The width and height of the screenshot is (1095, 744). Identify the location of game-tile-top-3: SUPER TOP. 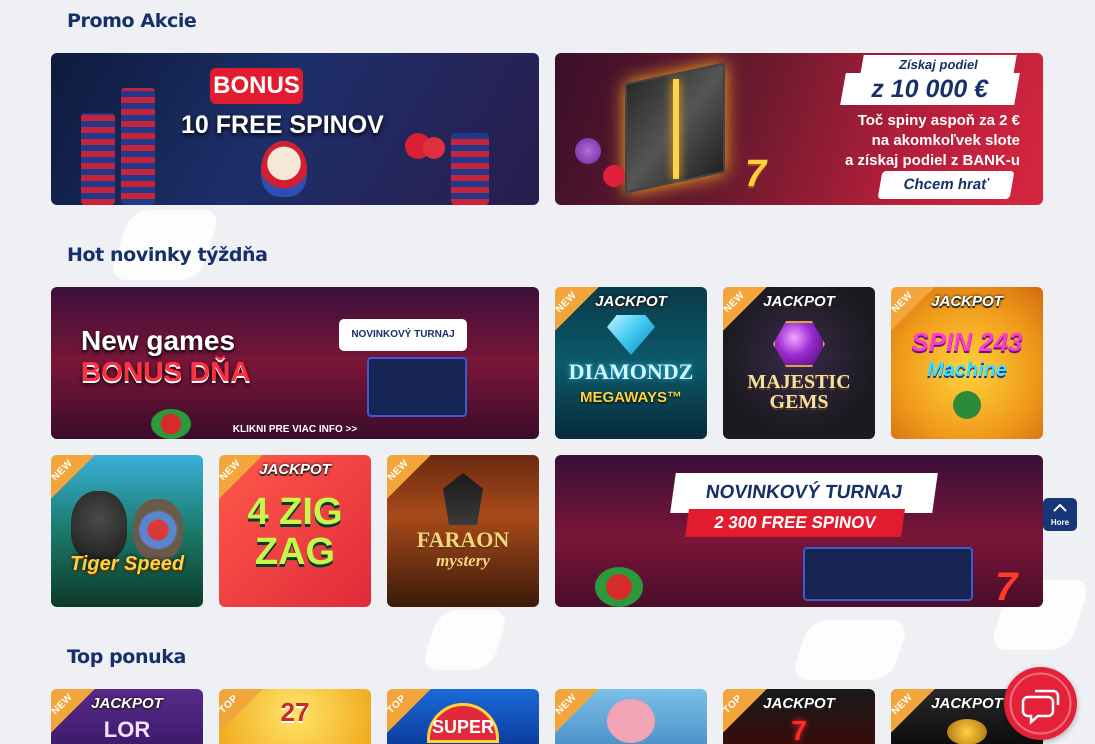
(463, 716).